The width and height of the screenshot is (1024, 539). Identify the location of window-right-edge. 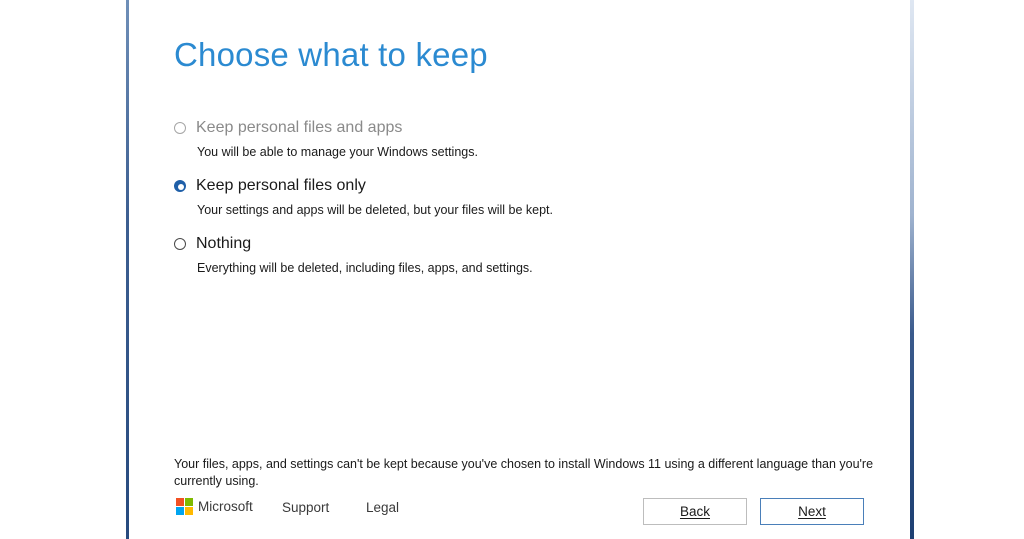
(912, 269).